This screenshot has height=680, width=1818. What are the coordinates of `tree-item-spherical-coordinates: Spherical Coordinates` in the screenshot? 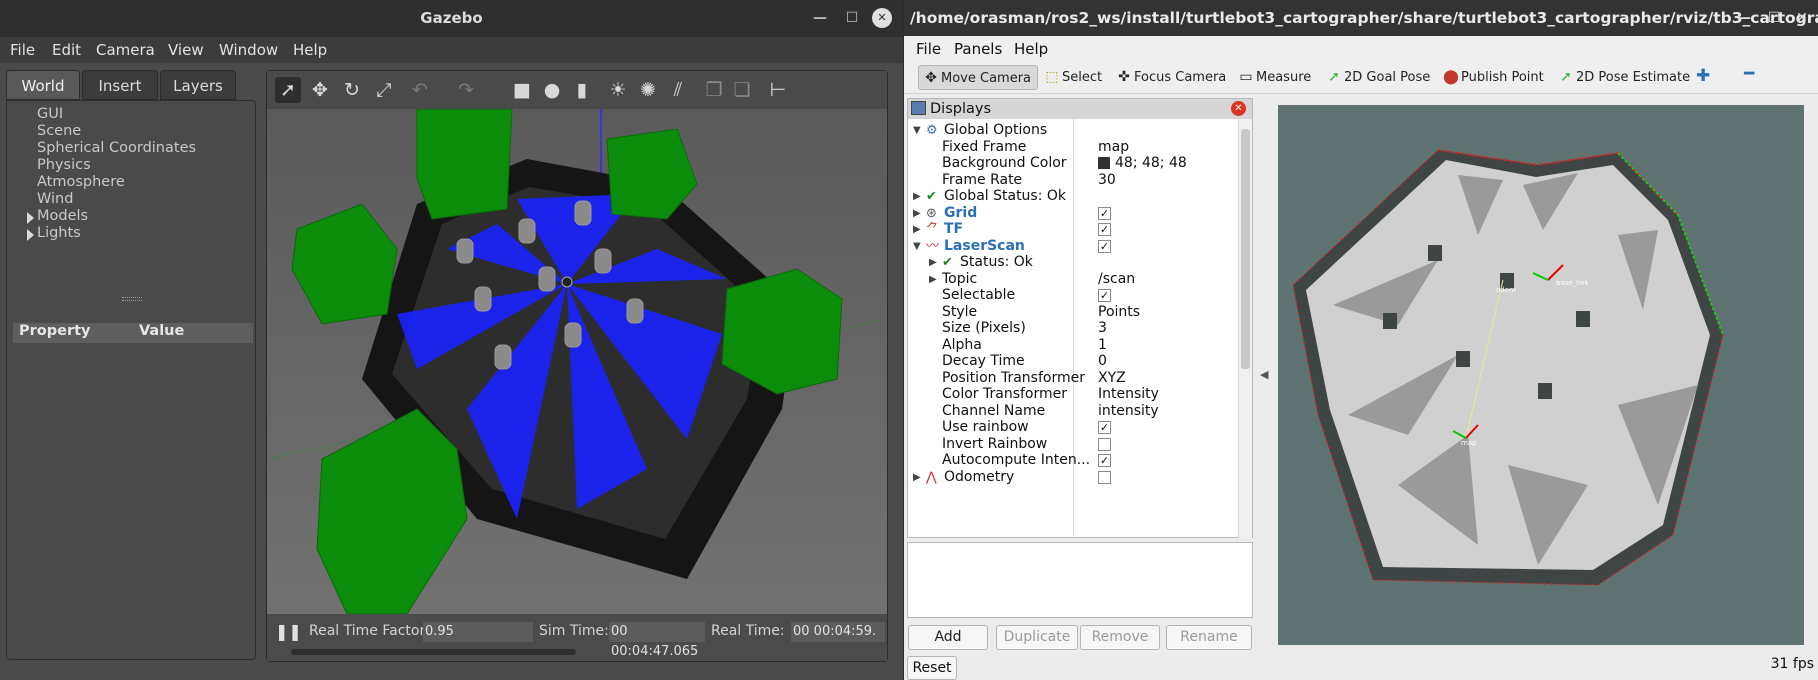 It's located at (116, 148).